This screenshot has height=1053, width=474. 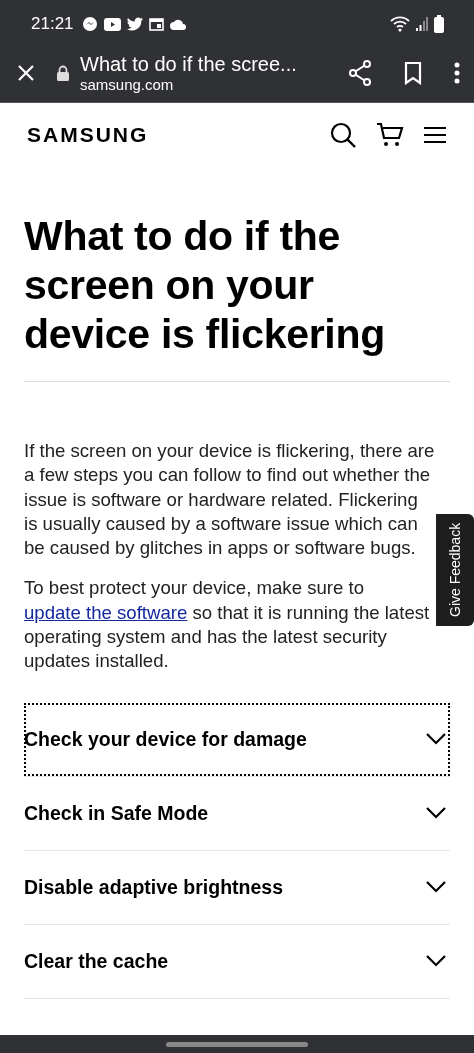 What do you see at coordinates (237, 813) in the screenshot?
I see `accordion-header: Check in Safe Mode` at bounding box center [237, 813].